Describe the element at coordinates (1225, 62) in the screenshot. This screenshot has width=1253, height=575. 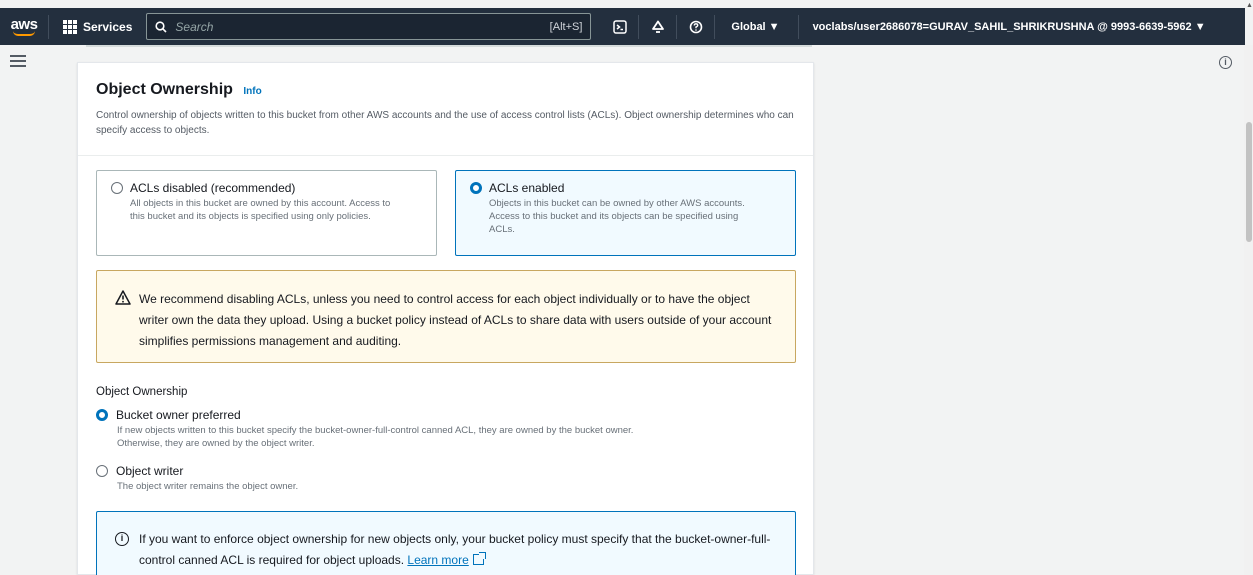
I see `info-panel-icon: i` at that location.